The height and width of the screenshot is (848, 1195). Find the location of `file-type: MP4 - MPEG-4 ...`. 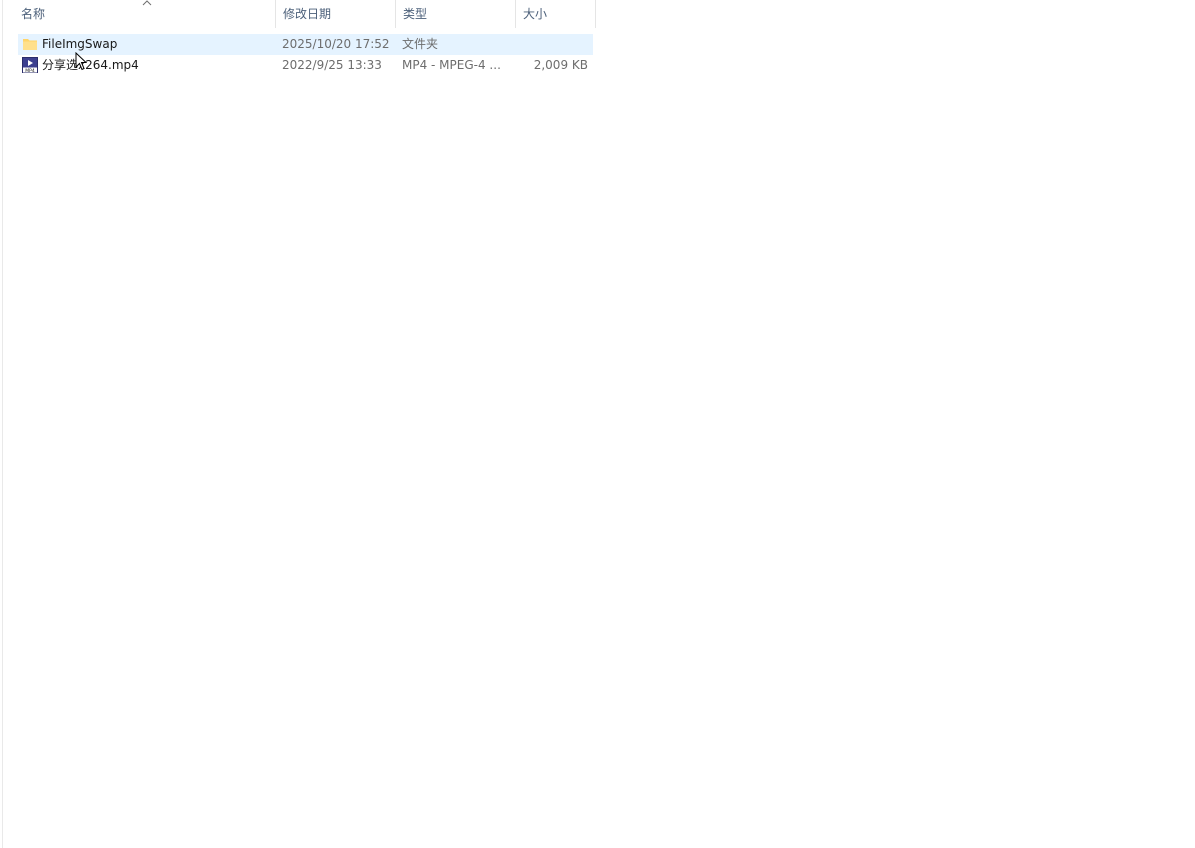

file-type: MP4 - MPEG-4 ... is located at coordinates (451, 65).